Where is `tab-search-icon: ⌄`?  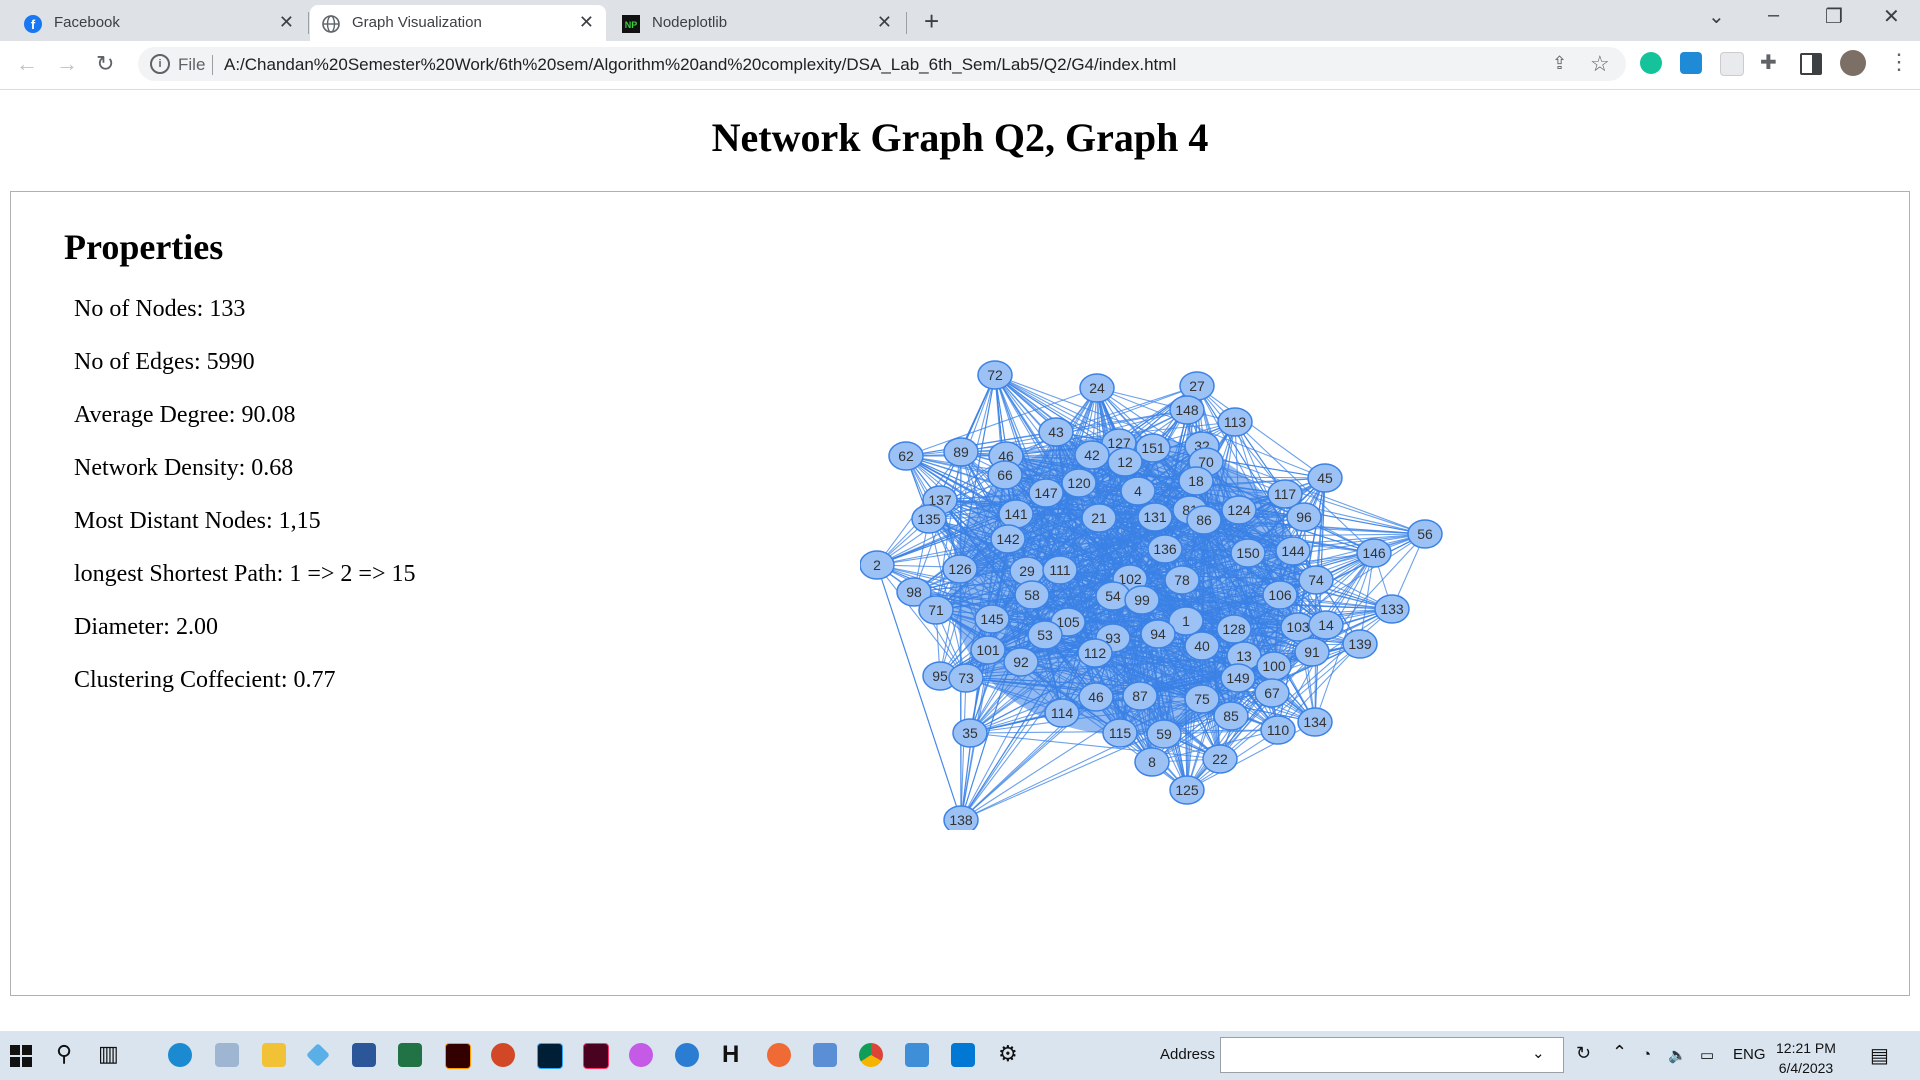
tab-search-icon: ⌄ is located at coordinates (1716, 16).